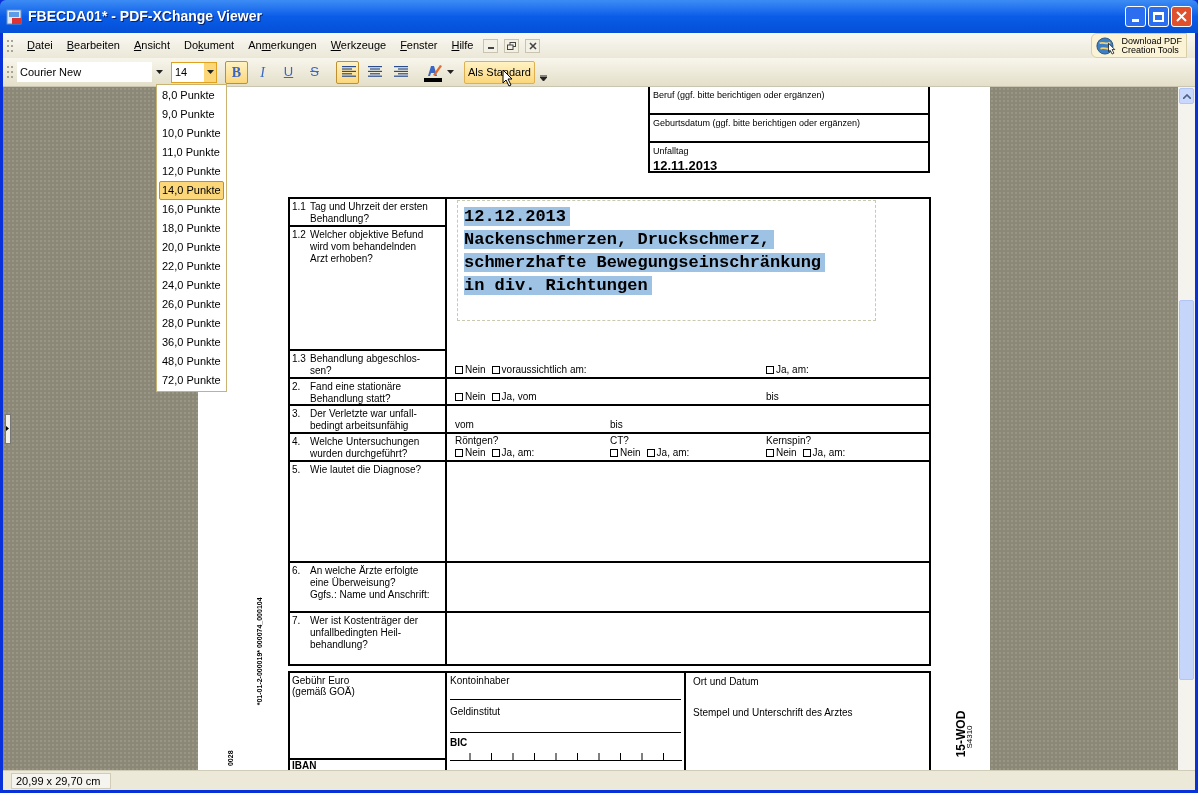 Image resolution: width=1198 pixels, height=793 pixels. What do you see at coordinates (297, 414) in the screenshot?
I see `question-number: 3.` at bounding box center [297, 414].